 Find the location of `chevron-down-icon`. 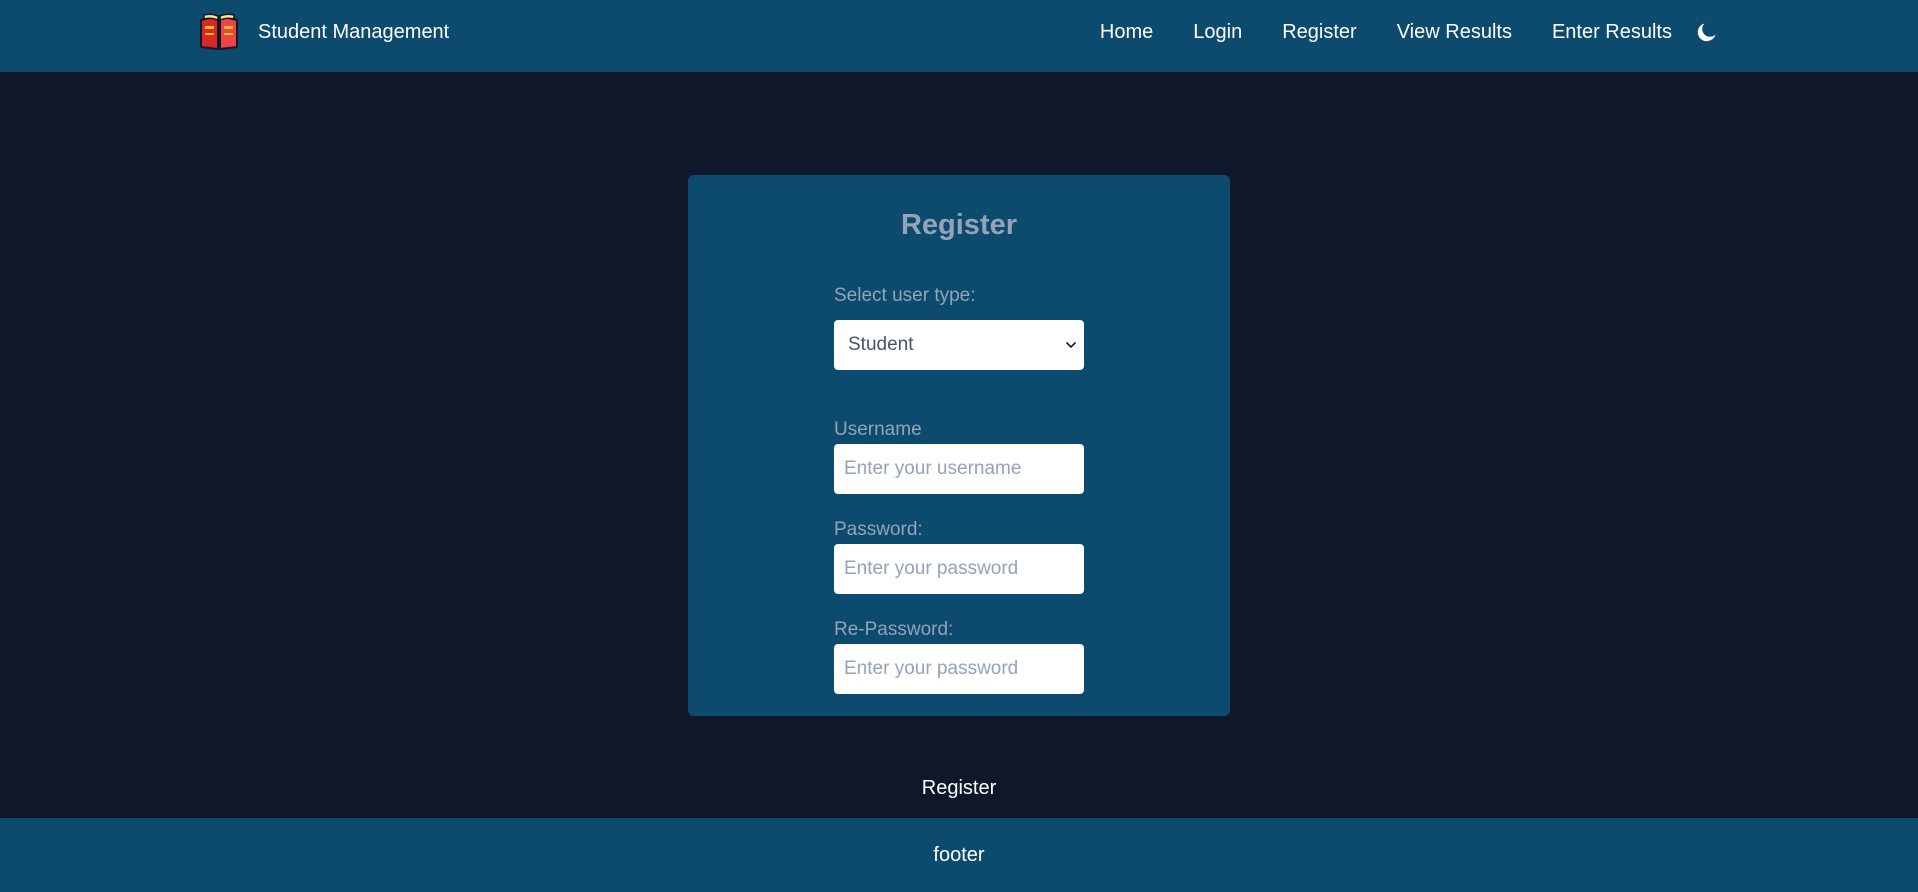

chevron-down-icon is located at coordinates (1071, 345).